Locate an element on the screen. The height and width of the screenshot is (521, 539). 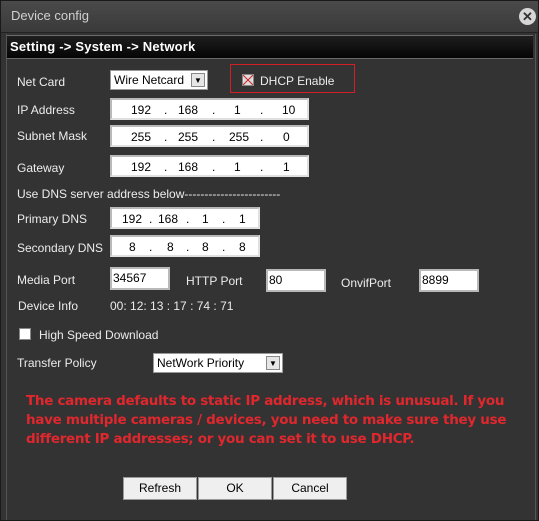
secondary-dns-field: 8 . 8 . 8 . 8 is located at coordinates (185, 246).